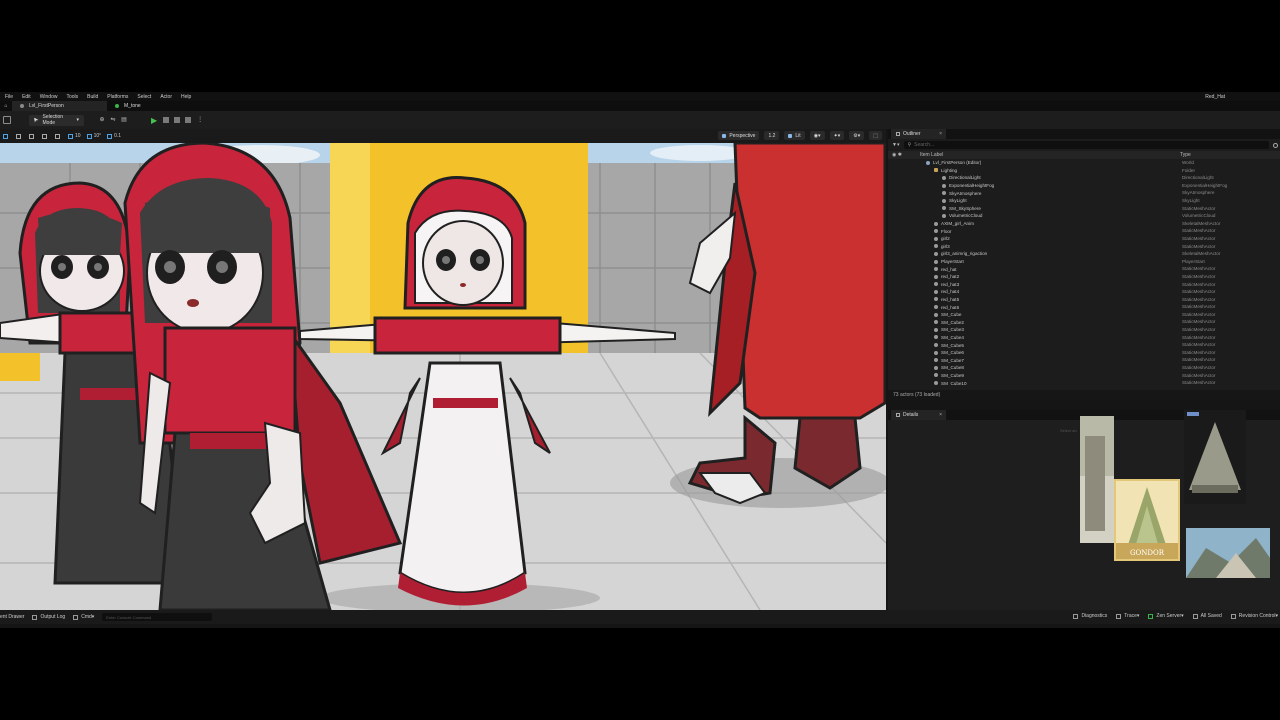 The width and height of the screenshot is (1280, 720). What do you see at coordinates (1084, 330) in the screenshot?
I see `outliner-row: SM_Cube3 StaticMeshActor` at bounding box center [1084, 330].